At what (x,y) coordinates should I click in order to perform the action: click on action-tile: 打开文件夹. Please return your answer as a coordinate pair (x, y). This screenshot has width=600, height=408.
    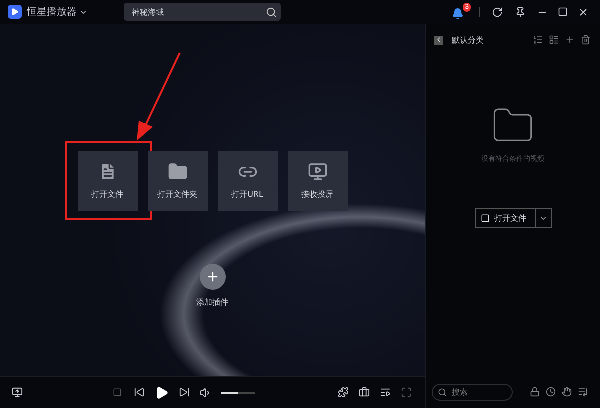
    Looking at the image, I should click on (178, 181).